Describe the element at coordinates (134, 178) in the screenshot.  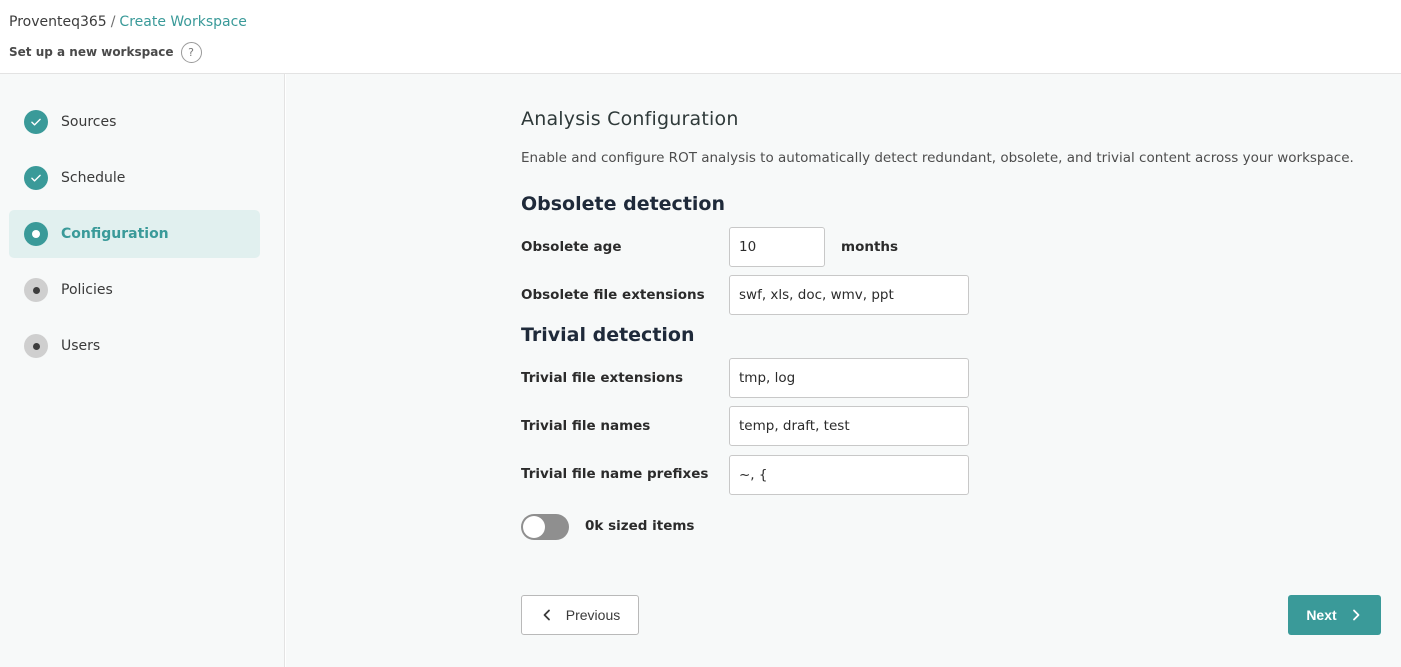
I see `step-schedule: Schedule` at that location.